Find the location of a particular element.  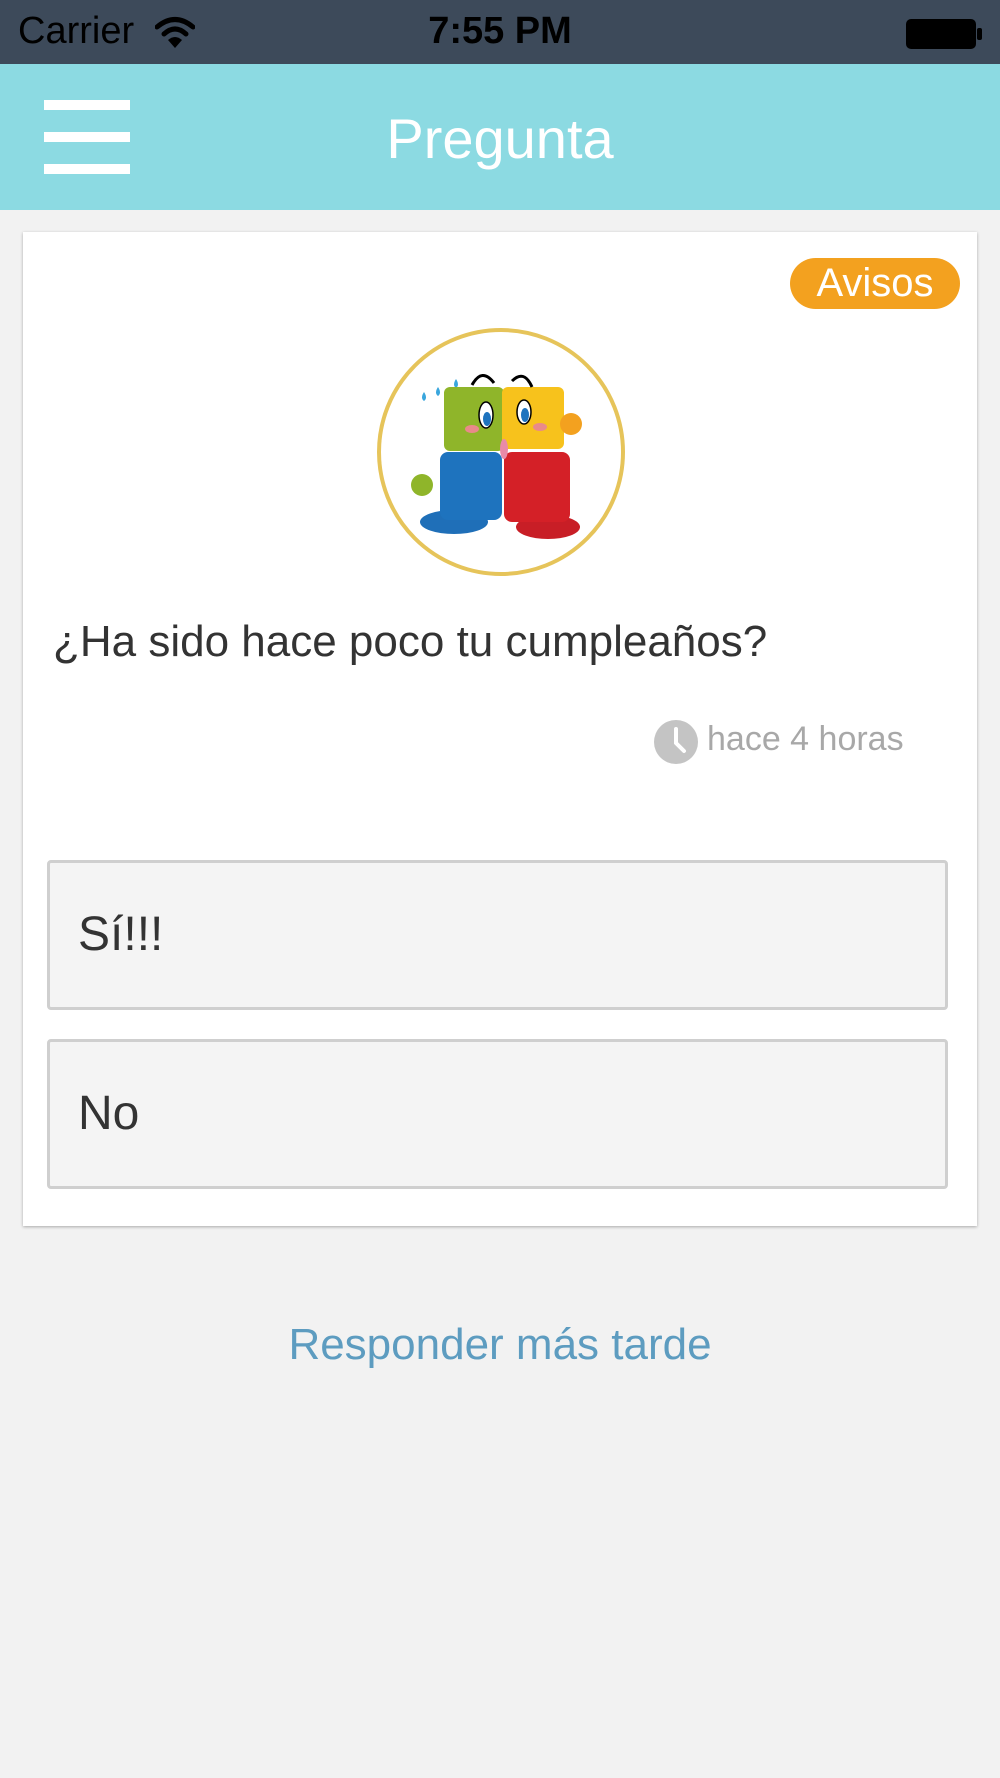

status-bar: Carrier 7:55 PM is located at coordinates (500, 32).